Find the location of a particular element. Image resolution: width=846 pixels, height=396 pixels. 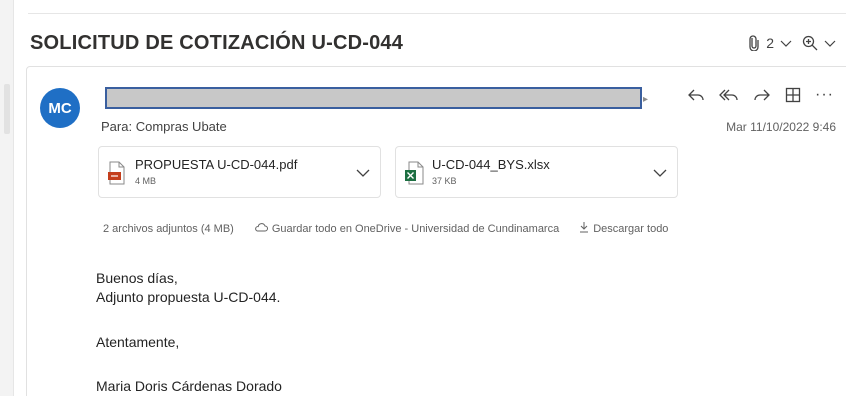

download-all-link: Descargar todo is located at coordinates (630, 229).